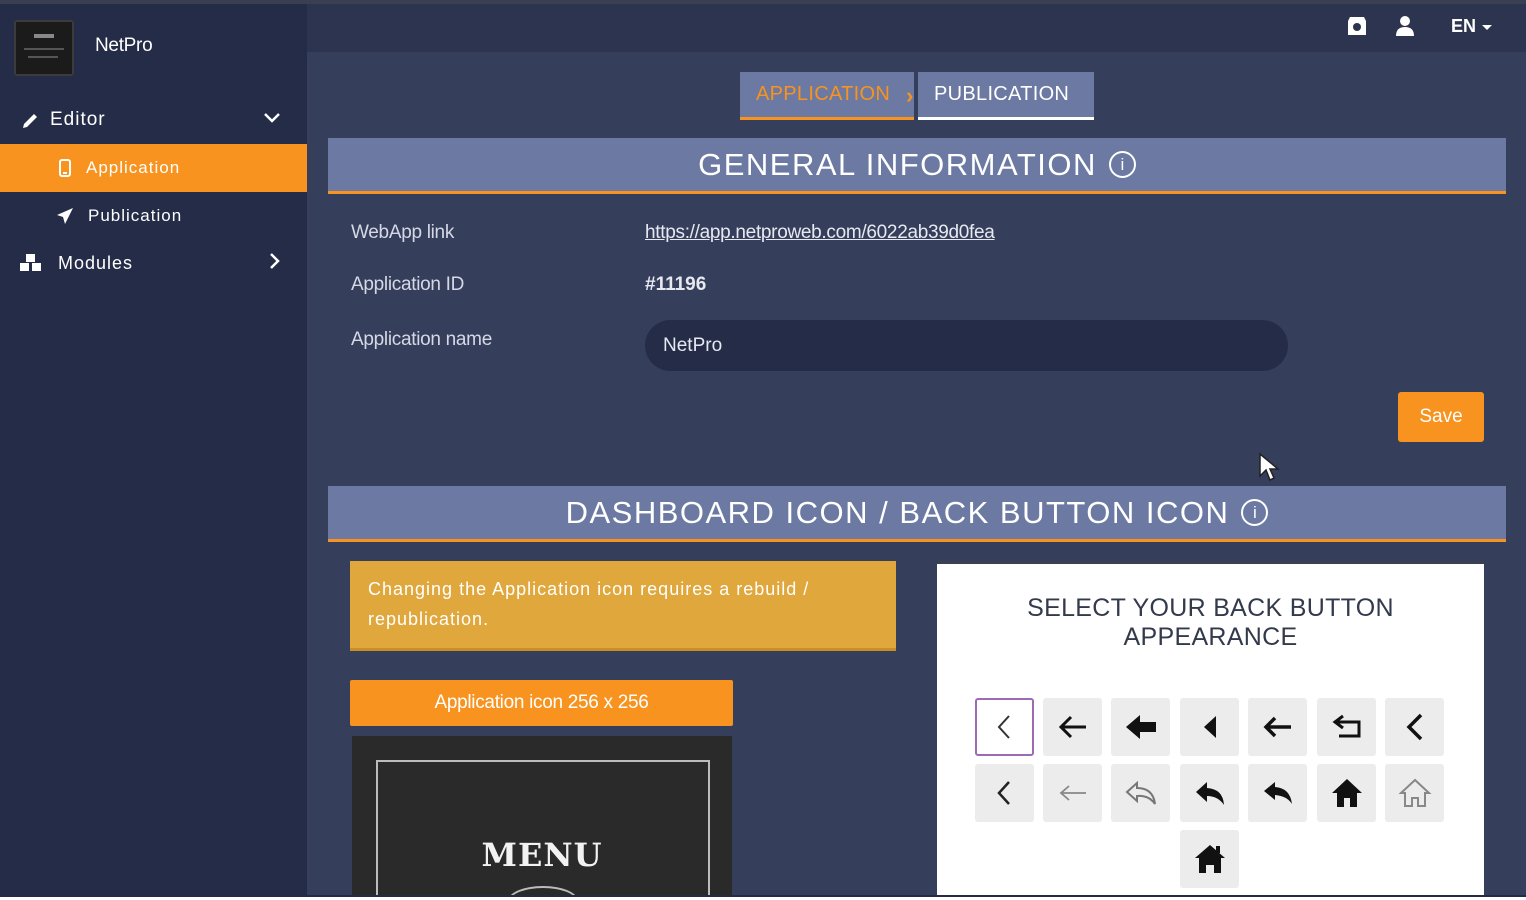 Image resolution: width=1526 pixels, height=900 pixels. I want to click on back-button-selector: SELECT YOUR BACK BUTTON APPEARANCE, so click(1210, 728).